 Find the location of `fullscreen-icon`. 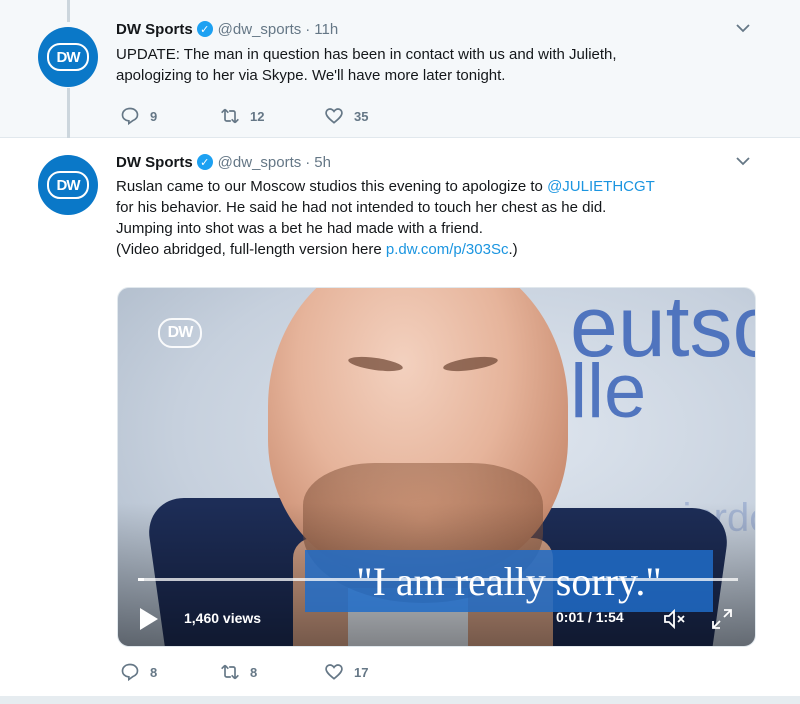

fullscreen-icon is located at coordinates (722, 619).